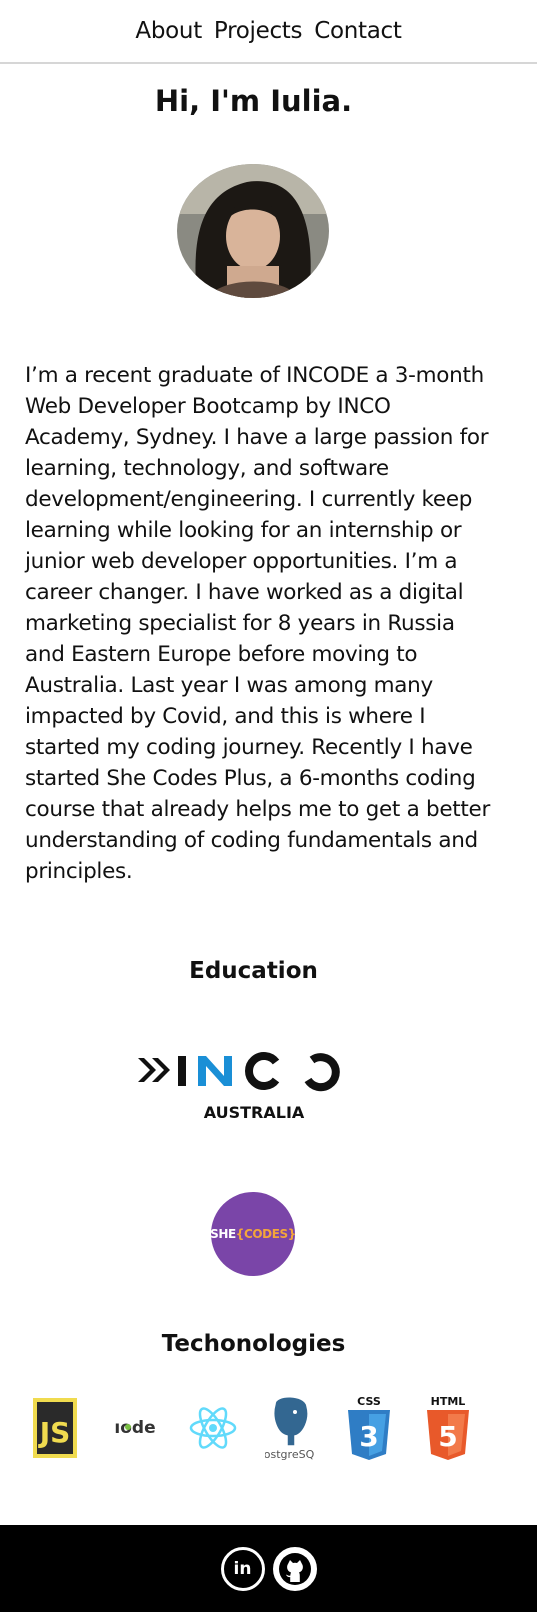 The width and height of the screenshot is (537, 1612). I want to click on javascript-text: JS, so click(54, 1432).